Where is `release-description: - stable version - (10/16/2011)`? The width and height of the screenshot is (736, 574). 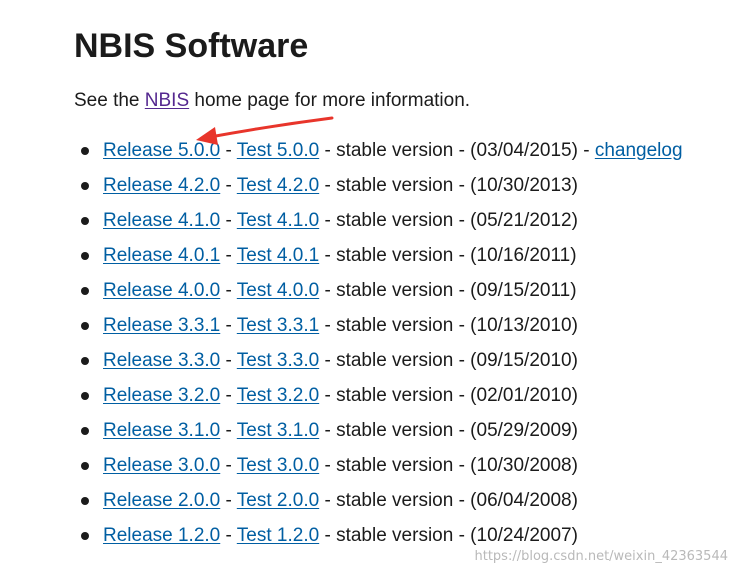 release-description: - stable version - (10/16/2011) is located at coordinates (448, 255).